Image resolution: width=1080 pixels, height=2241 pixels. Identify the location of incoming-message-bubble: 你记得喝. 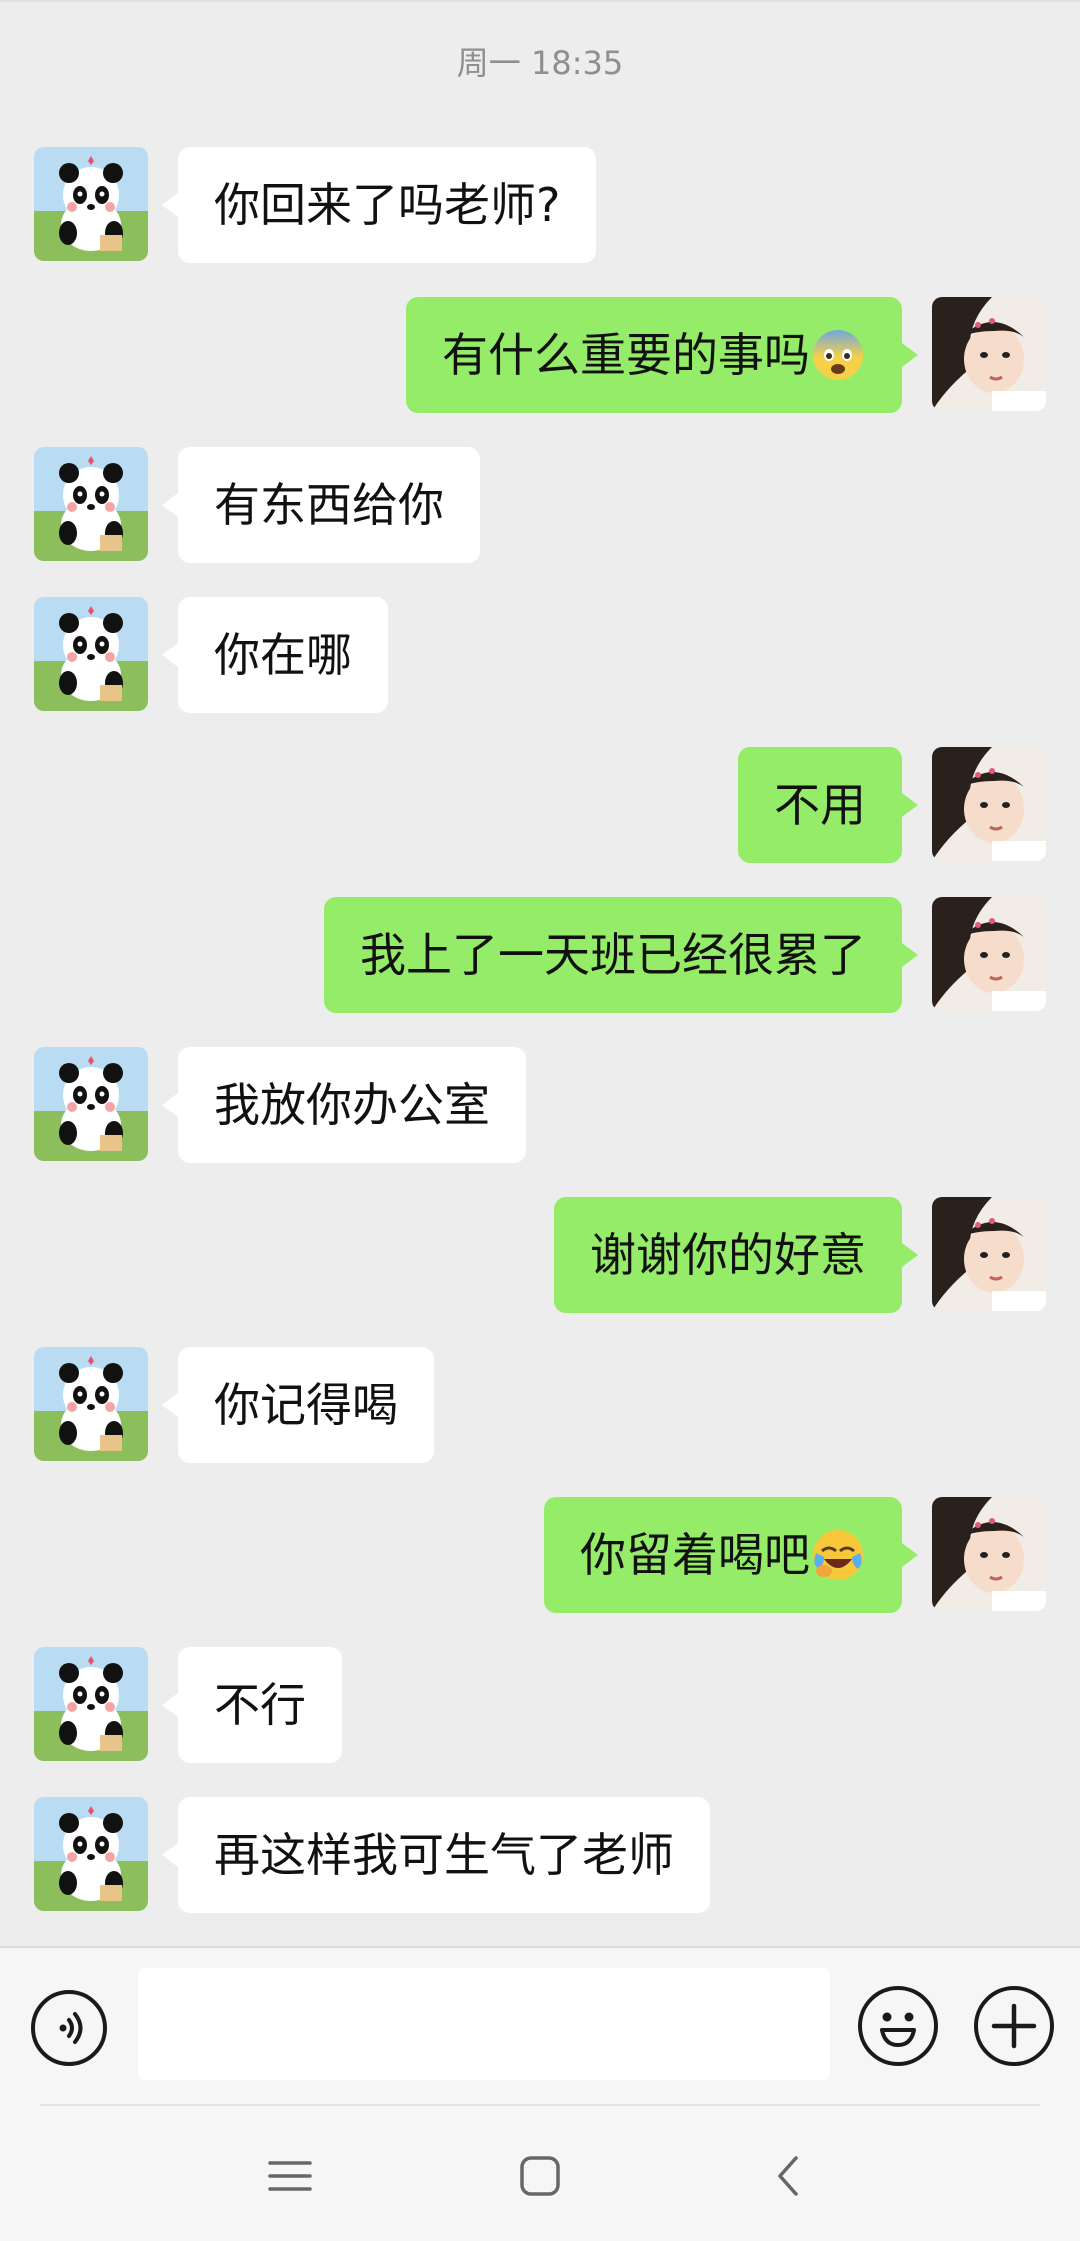
(298, 1405).